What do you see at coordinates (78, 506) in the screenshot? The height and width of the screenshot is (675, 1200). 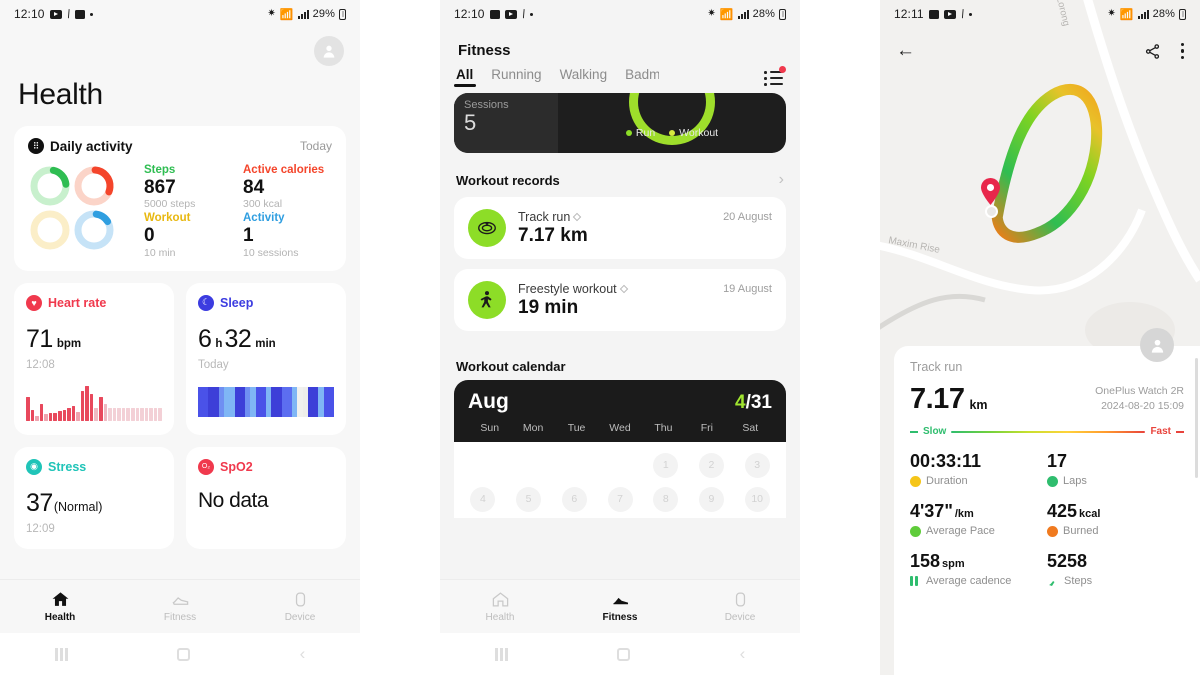 I see `stress-level: (Normal)` at bounding box center [78, 506].